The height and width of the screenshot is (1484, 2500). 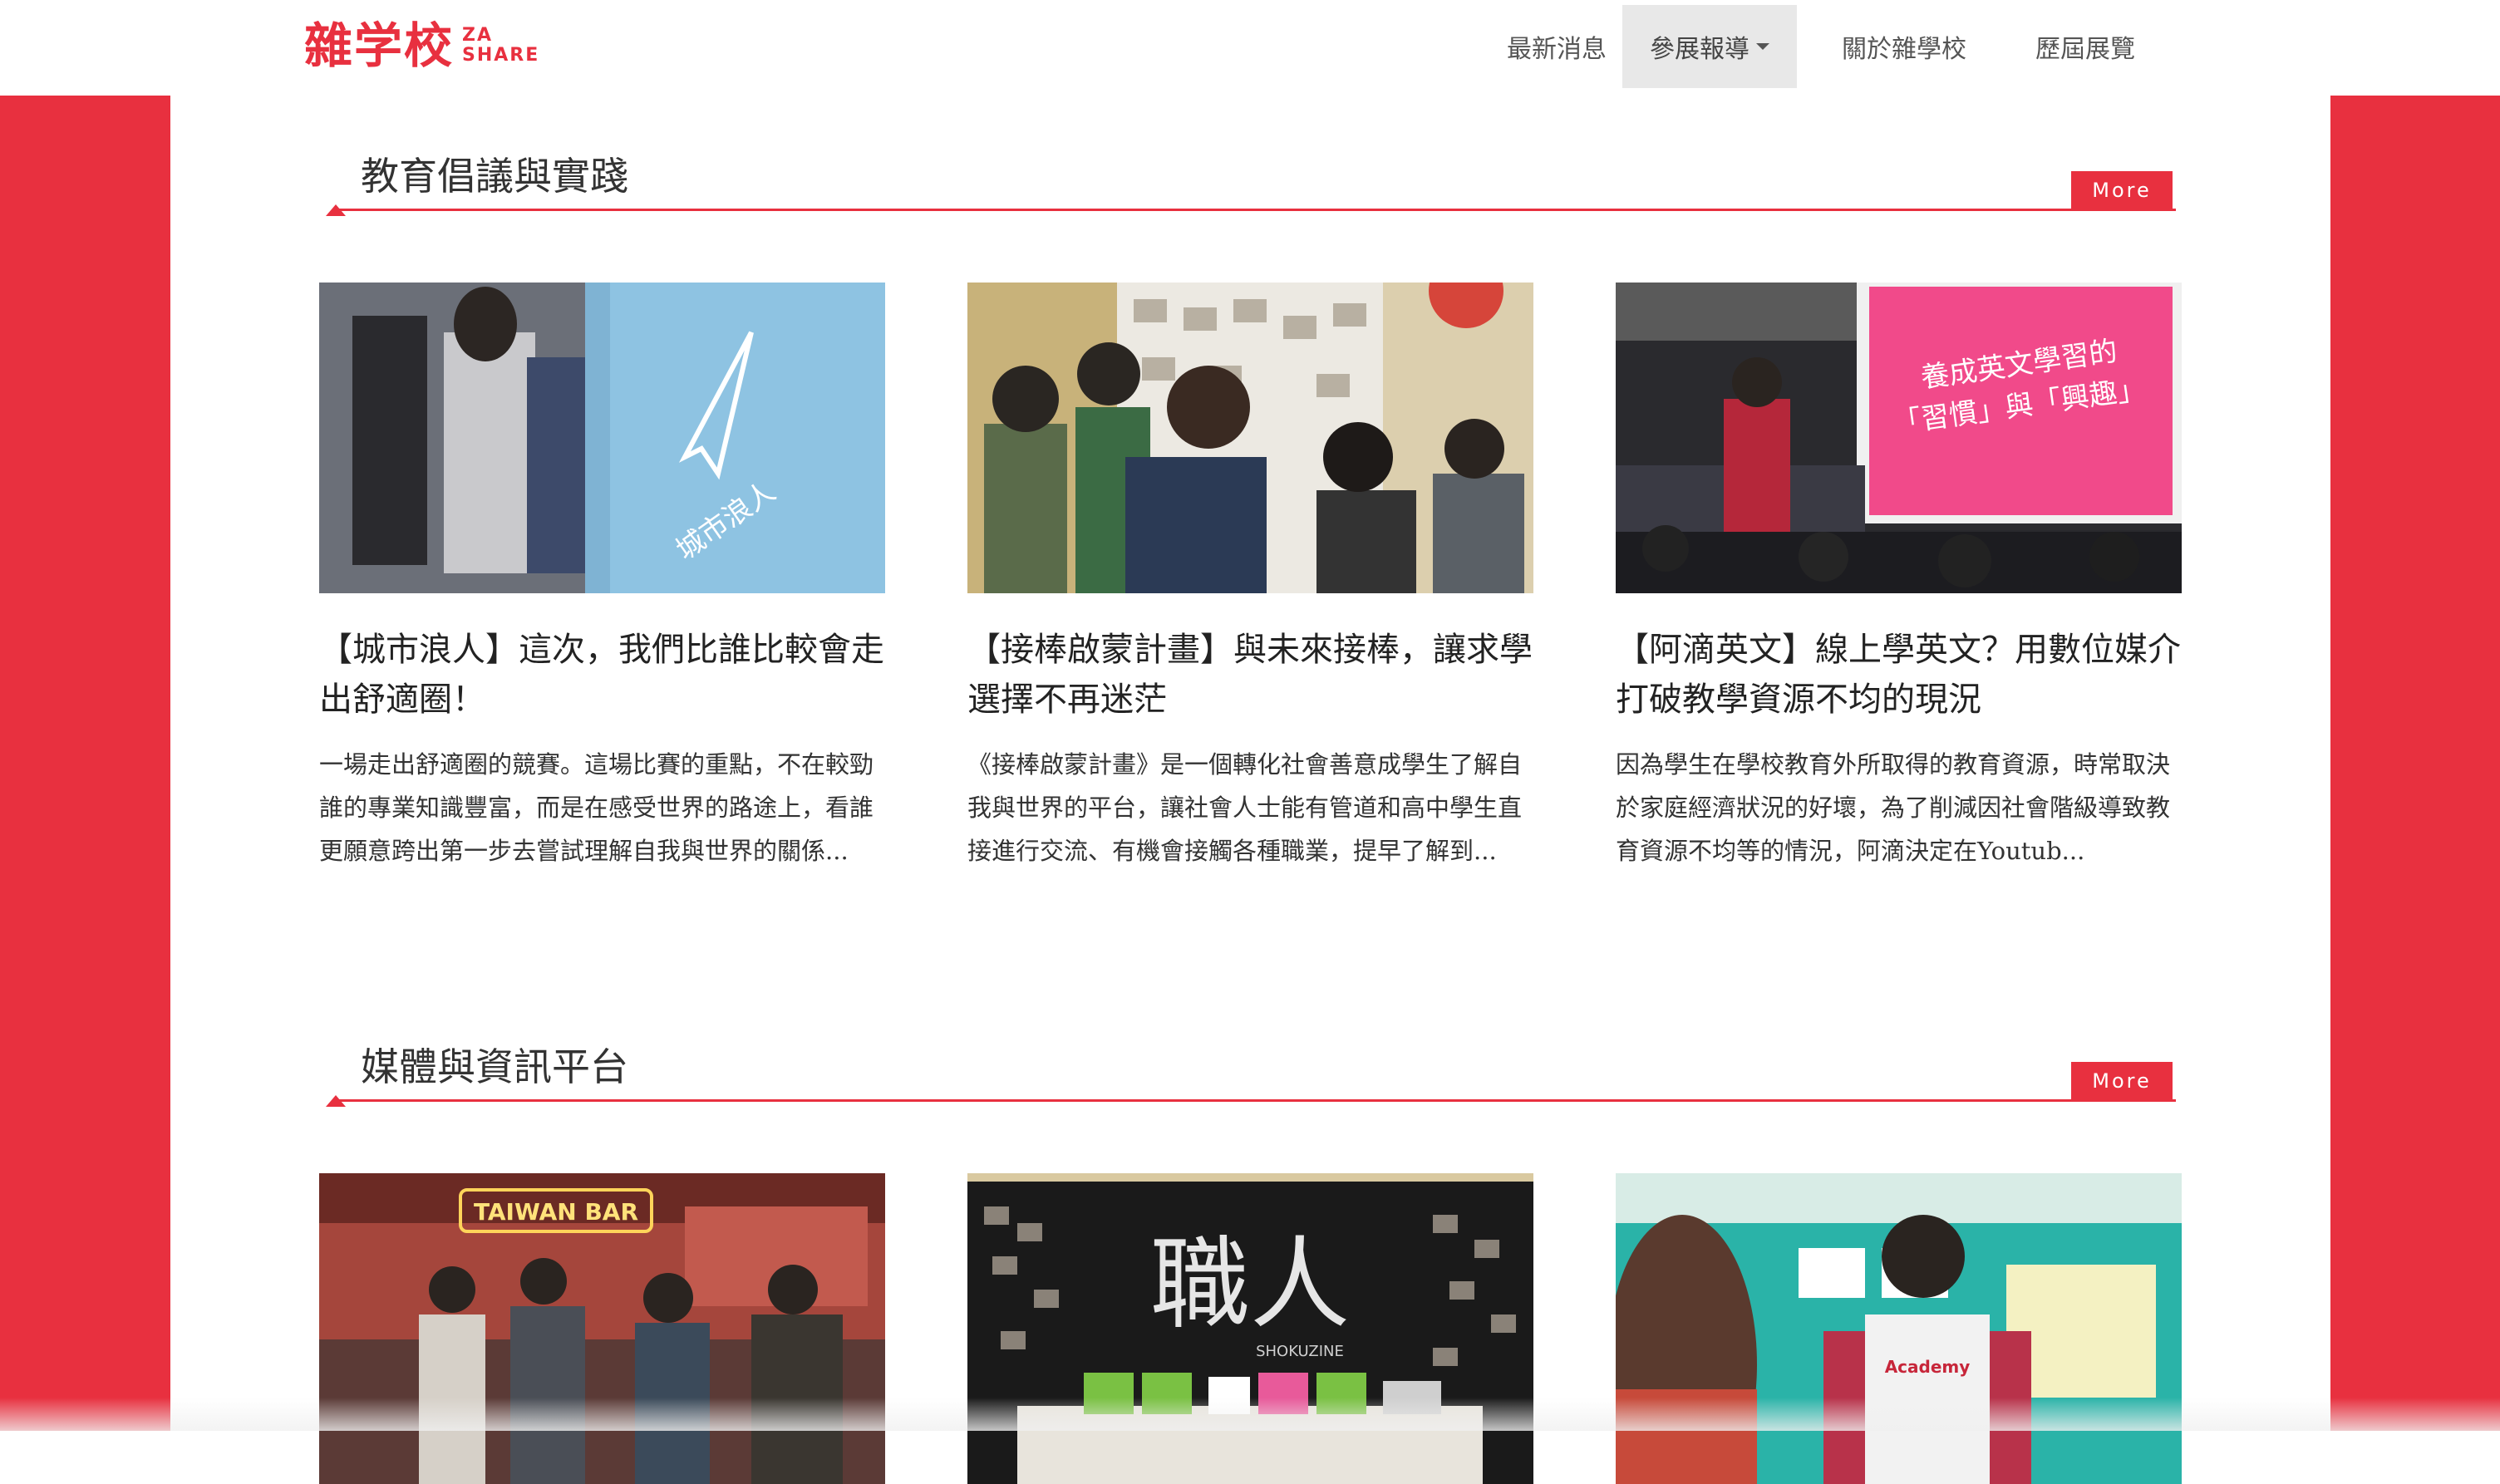 I want to click on logo-en-za: ZA, so click(x=477, y=35).